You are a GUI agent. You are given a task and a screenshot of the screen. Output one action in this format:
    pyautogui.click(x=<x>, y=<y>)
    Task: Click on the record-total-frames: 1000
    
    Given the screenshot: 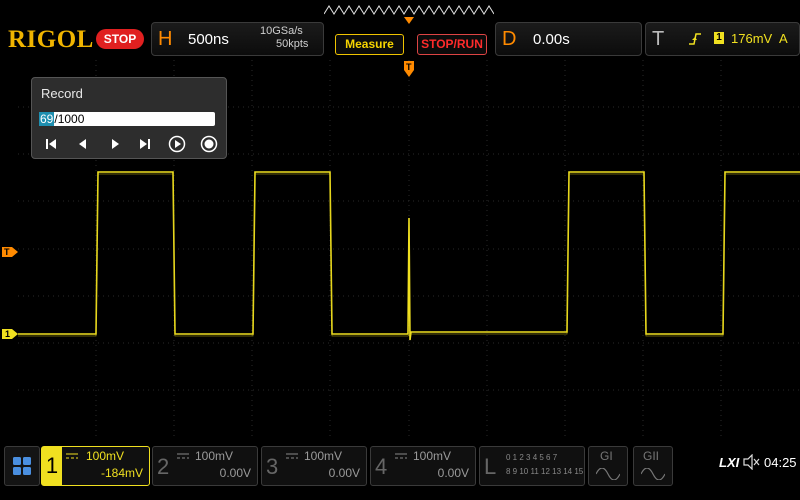 What is the action you would take?
    pyautogui.click(x=71, y=119)
    